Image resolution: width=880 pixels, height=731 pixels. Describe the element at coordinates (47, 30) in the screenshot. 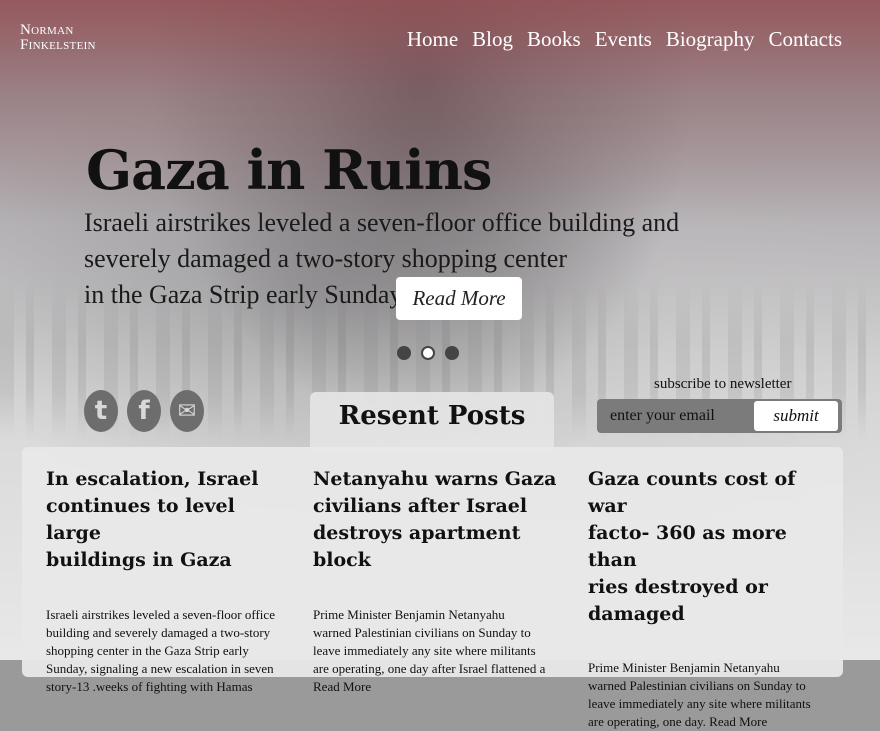

I see `logo-line-1: Norman` at that location.